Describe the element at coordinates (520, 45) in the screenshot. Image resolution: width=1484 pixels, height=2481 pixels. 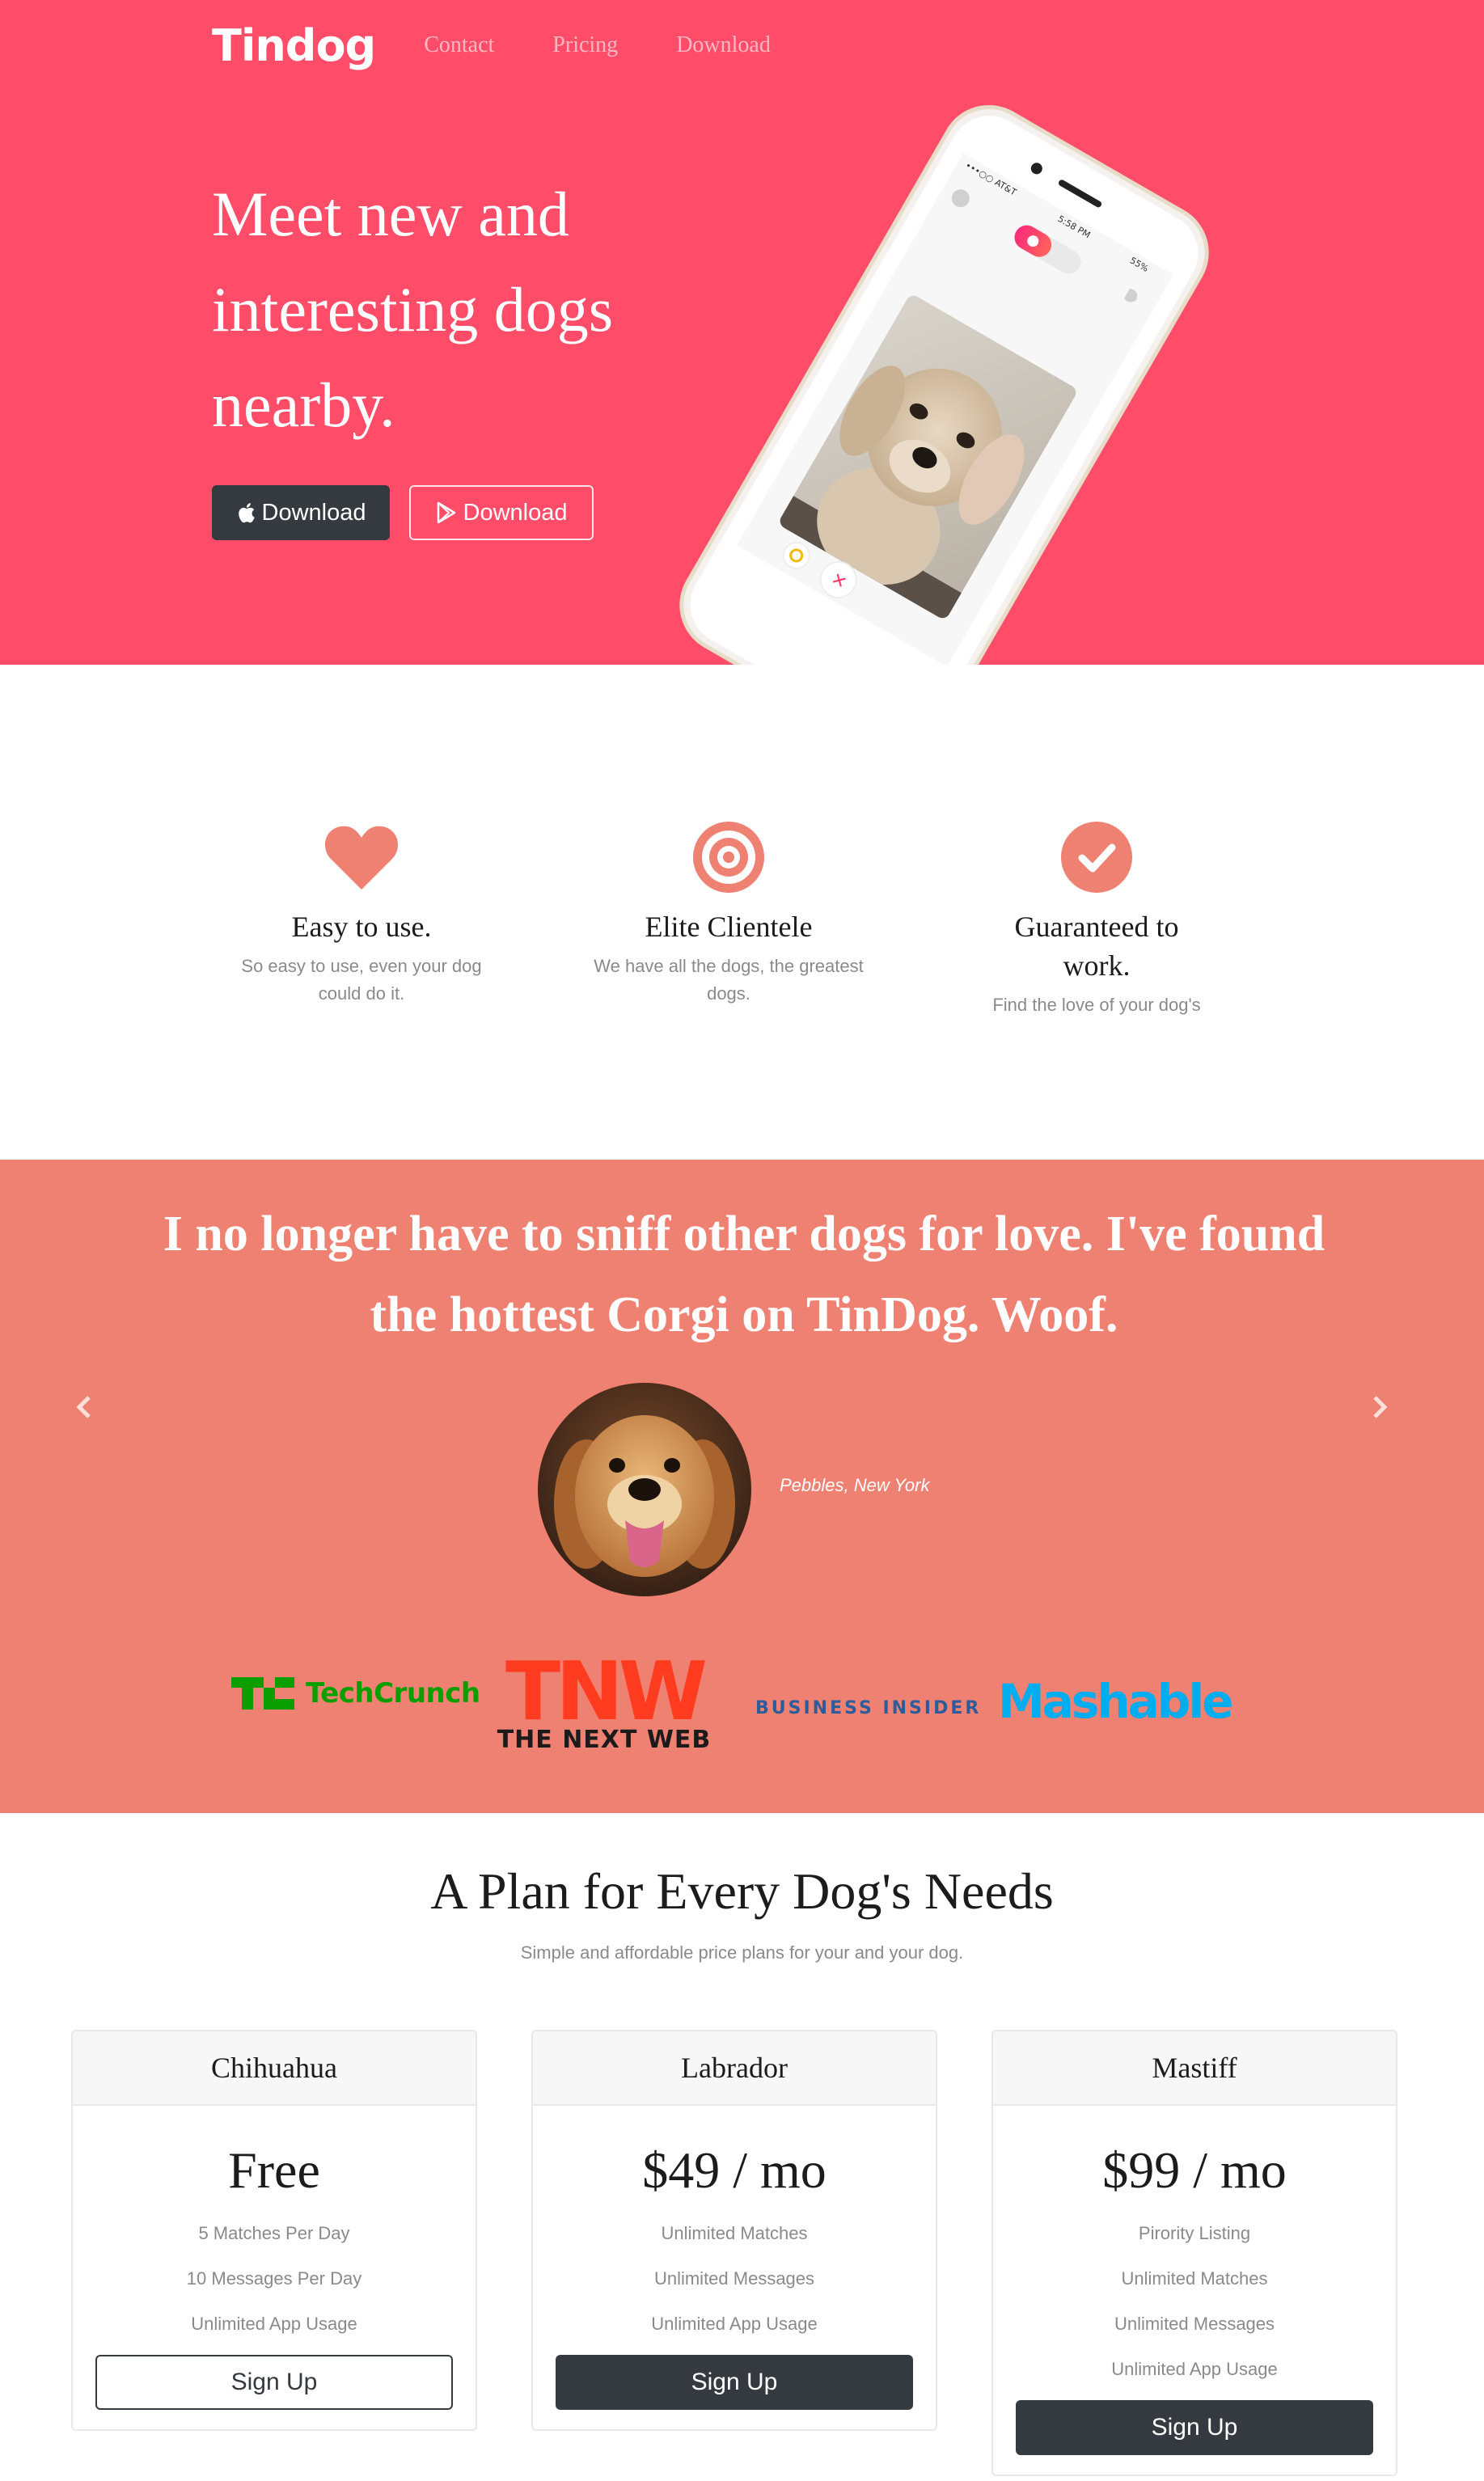
I see `navbar: Tindog Contact Pricing Download` at that location.